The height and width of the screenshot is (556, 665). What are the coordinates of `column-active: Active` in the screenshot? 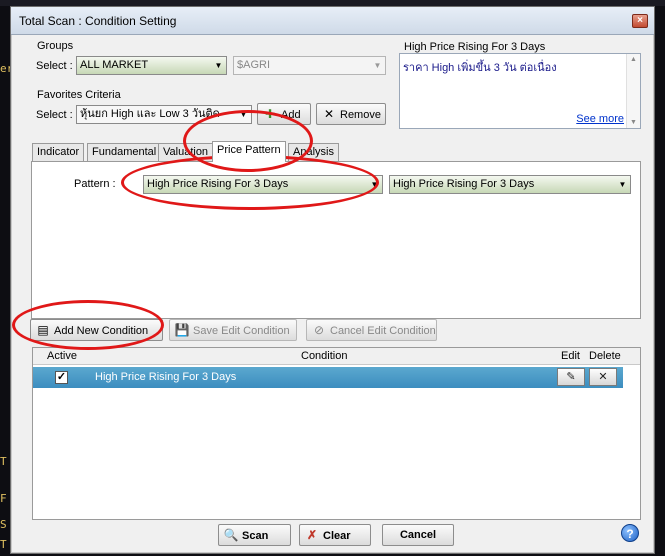 It's located at (62, 356).